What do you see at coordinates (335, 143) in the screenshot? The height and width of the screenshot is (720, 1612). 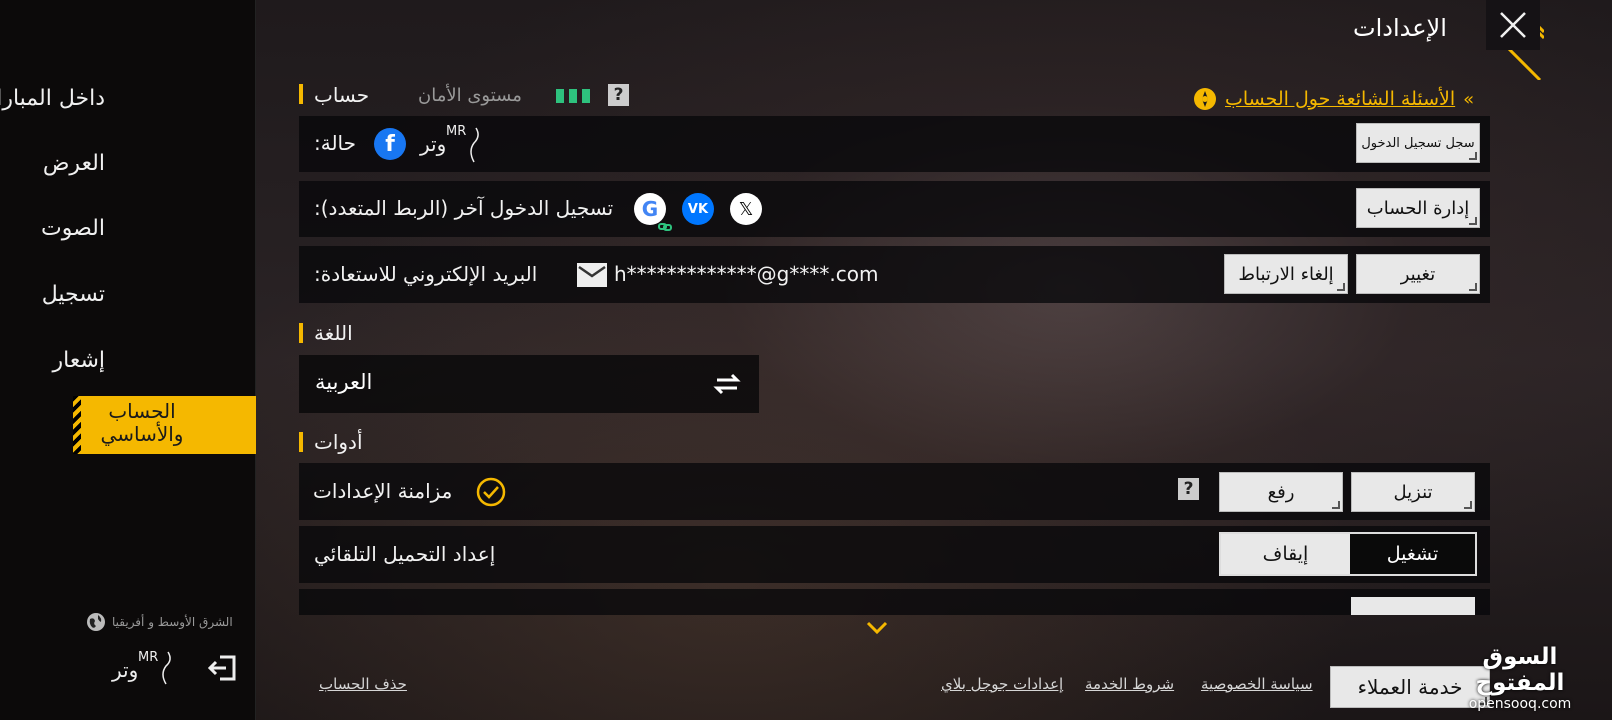 I see `account-status-label: حالة:` at bounding box center [335, 143].